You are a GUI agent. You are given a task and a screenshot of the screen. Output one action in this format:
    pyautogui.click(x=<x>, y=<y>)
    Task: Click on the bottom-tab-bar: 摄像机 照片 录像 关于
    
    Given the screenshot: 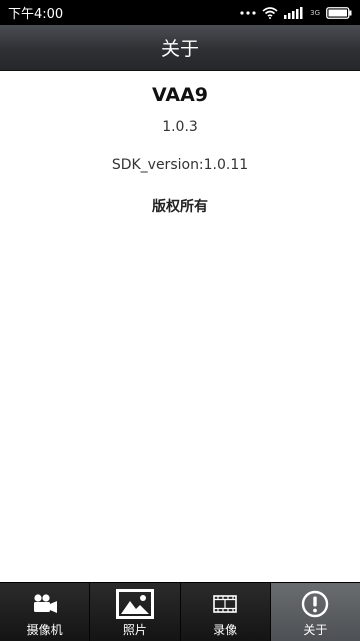 What is the action you would take?
    pyautogui.click(x=180, y=611)
    